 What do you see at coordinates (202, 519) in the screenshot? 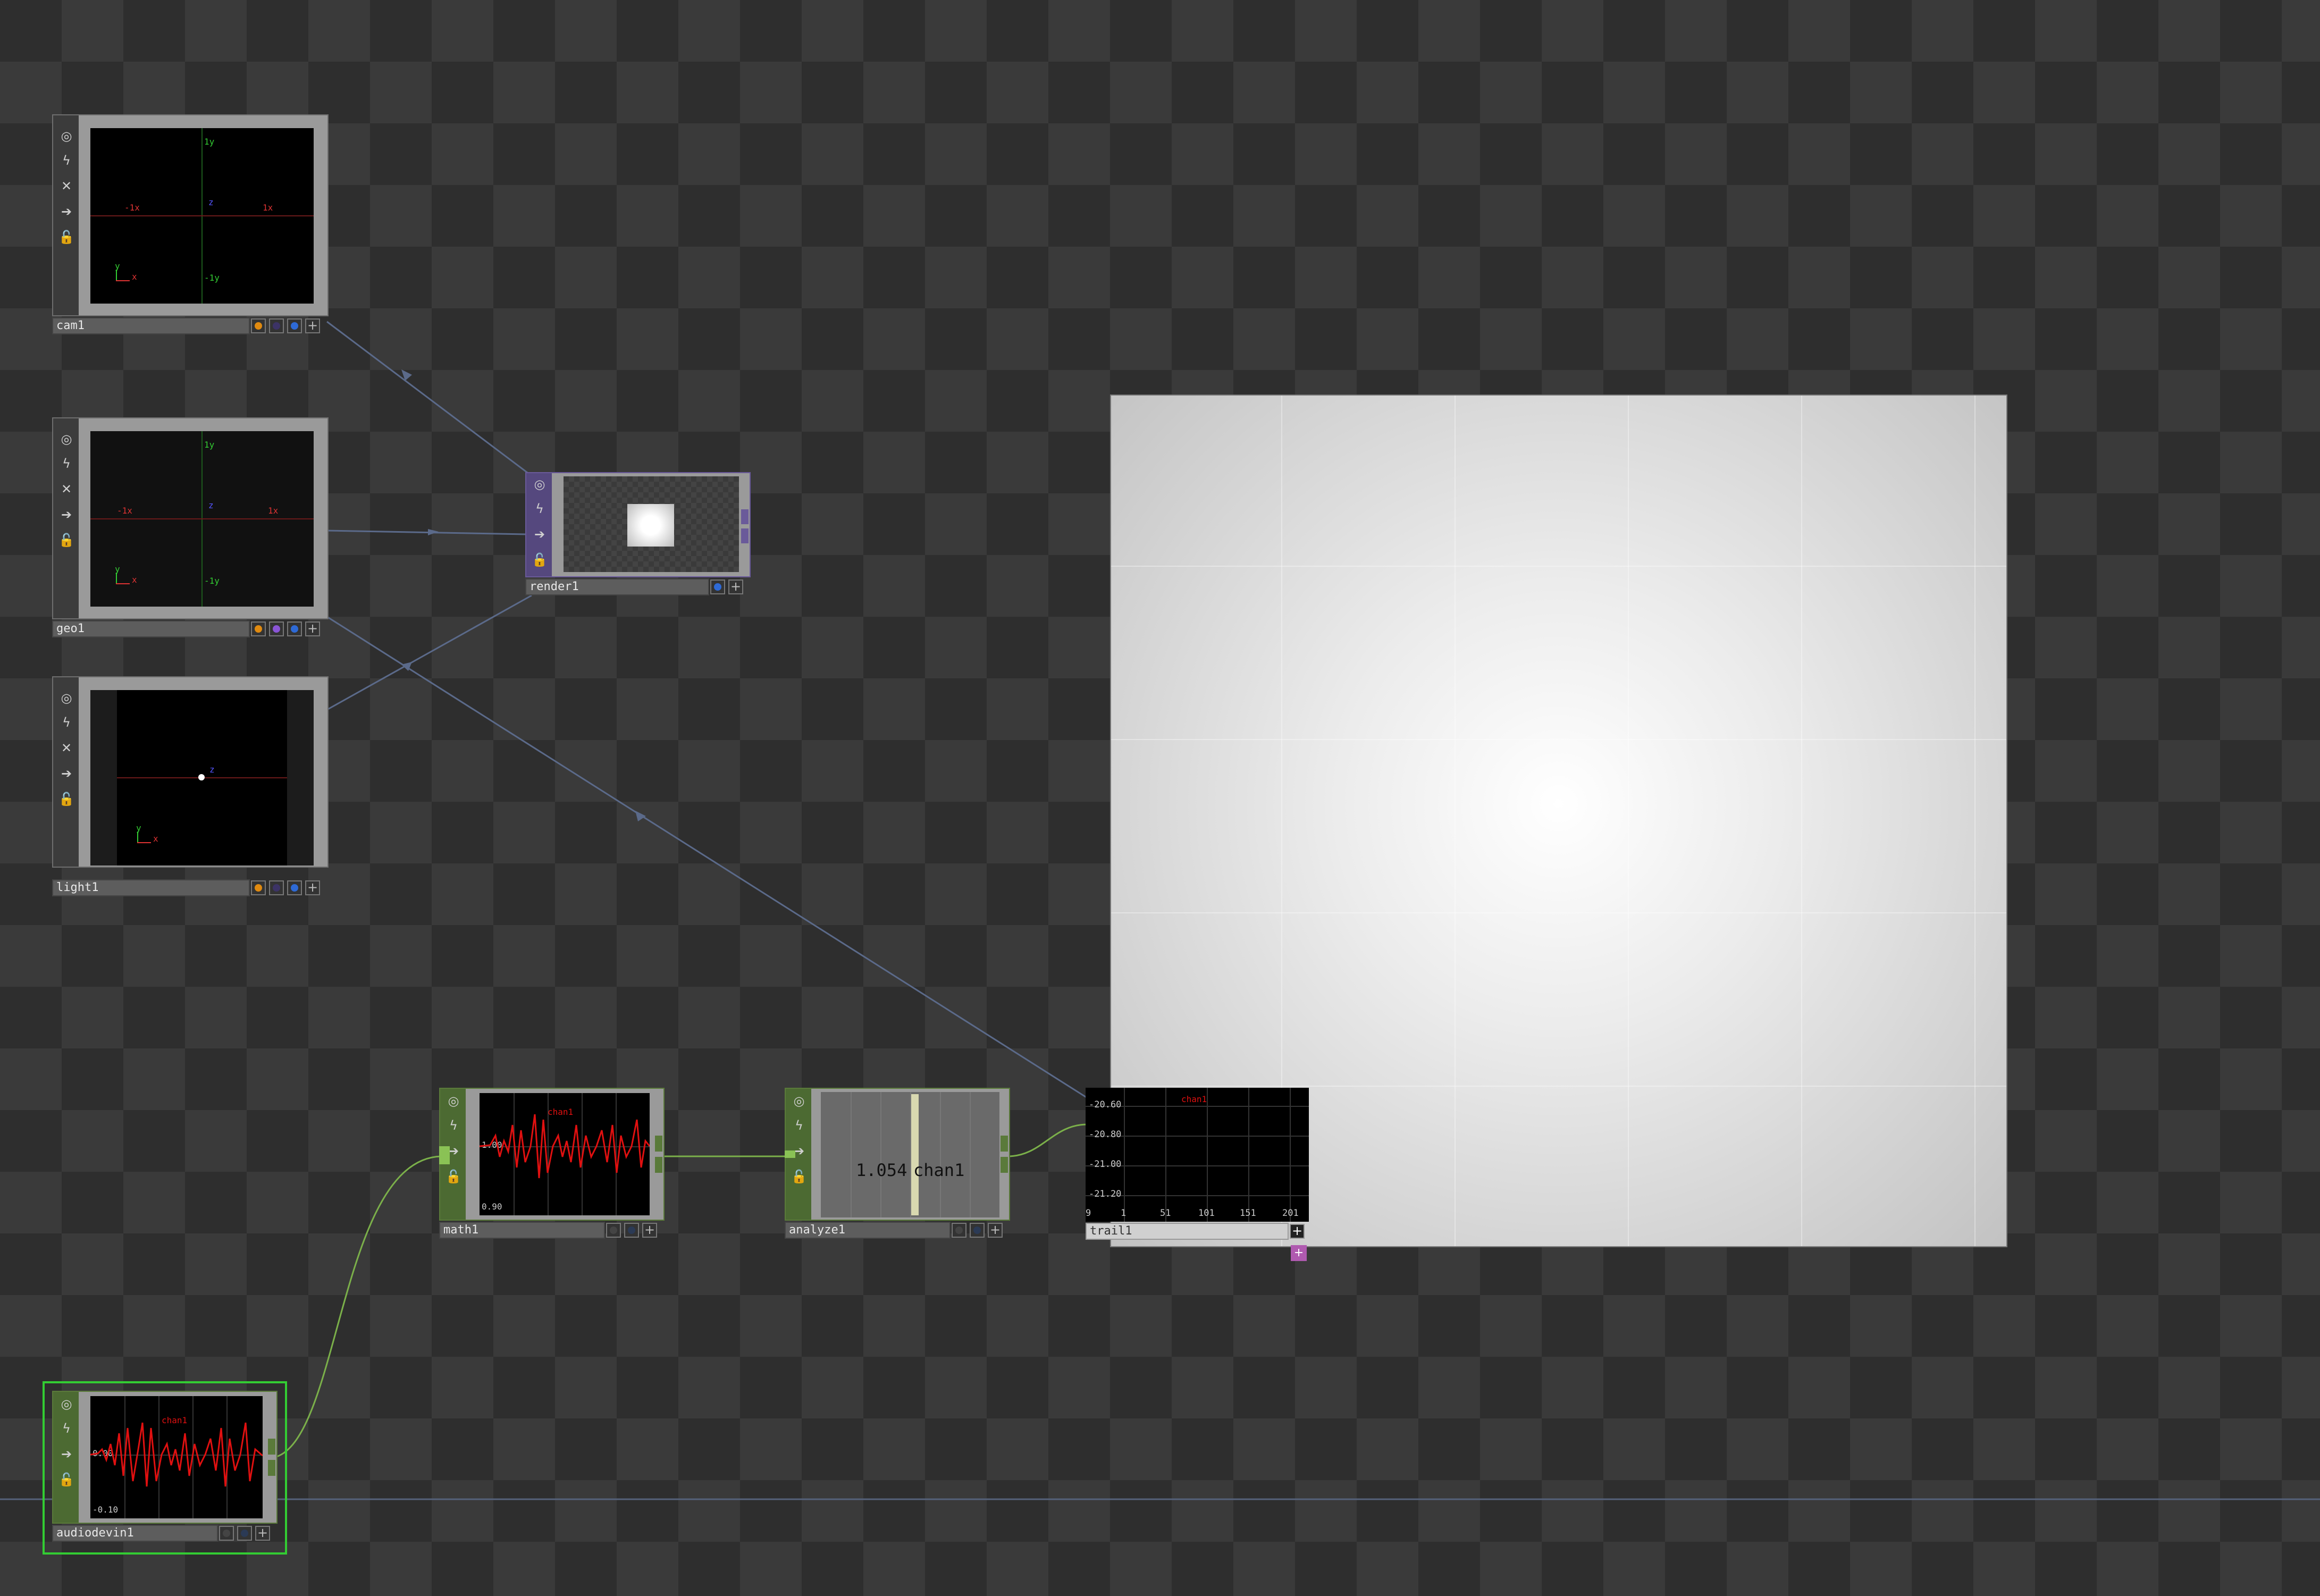
I see `geo-viewer: 1y -1y -1x 1x z y x` at bounding box center [202, 519].